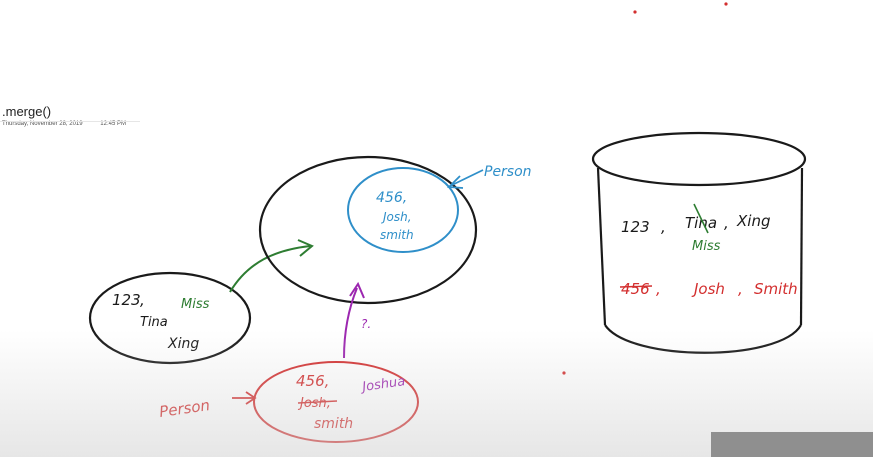 Image resolution: width=873 pixels, height=457 pixels. I want to click on context-label: Person, so click(508, 172).